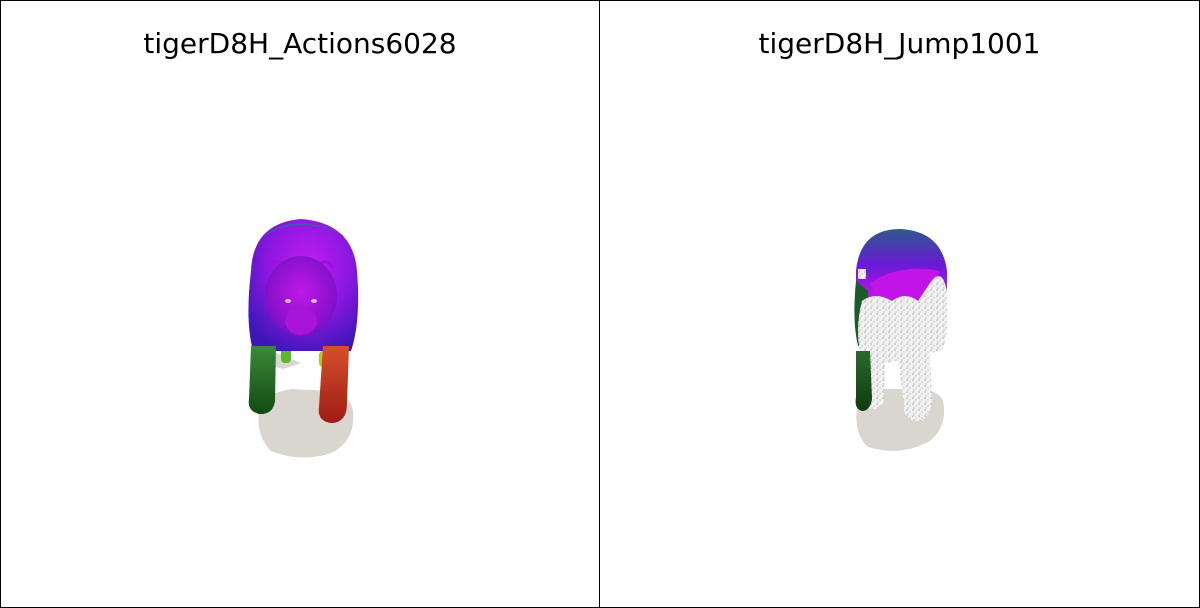  What do you see at coordinates (333, 384) in the screenshot?
I see `tiger-right-leg` at bounding box center [333, 384].